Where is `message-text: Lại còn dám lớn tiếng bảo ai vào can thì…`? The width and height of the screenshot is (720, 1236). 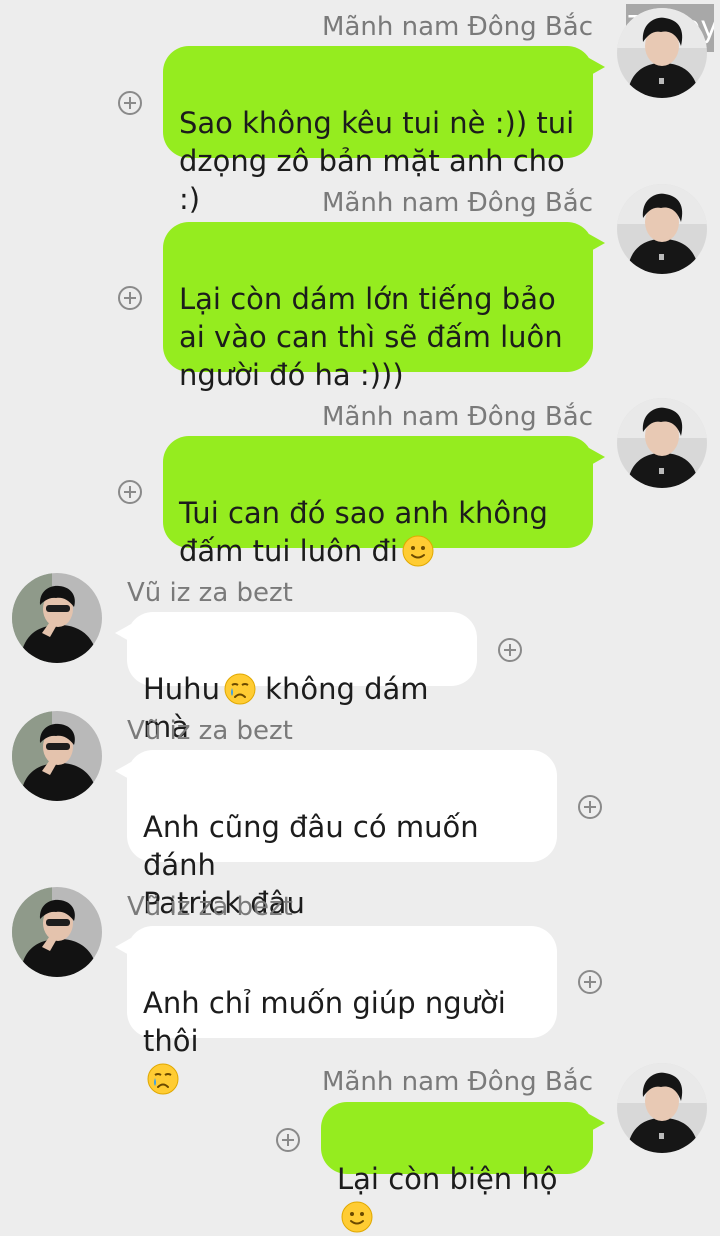
message-text: Lại còn dám lớn tiếng bảo ai vào can thì… is located at coordinates (371, 337).